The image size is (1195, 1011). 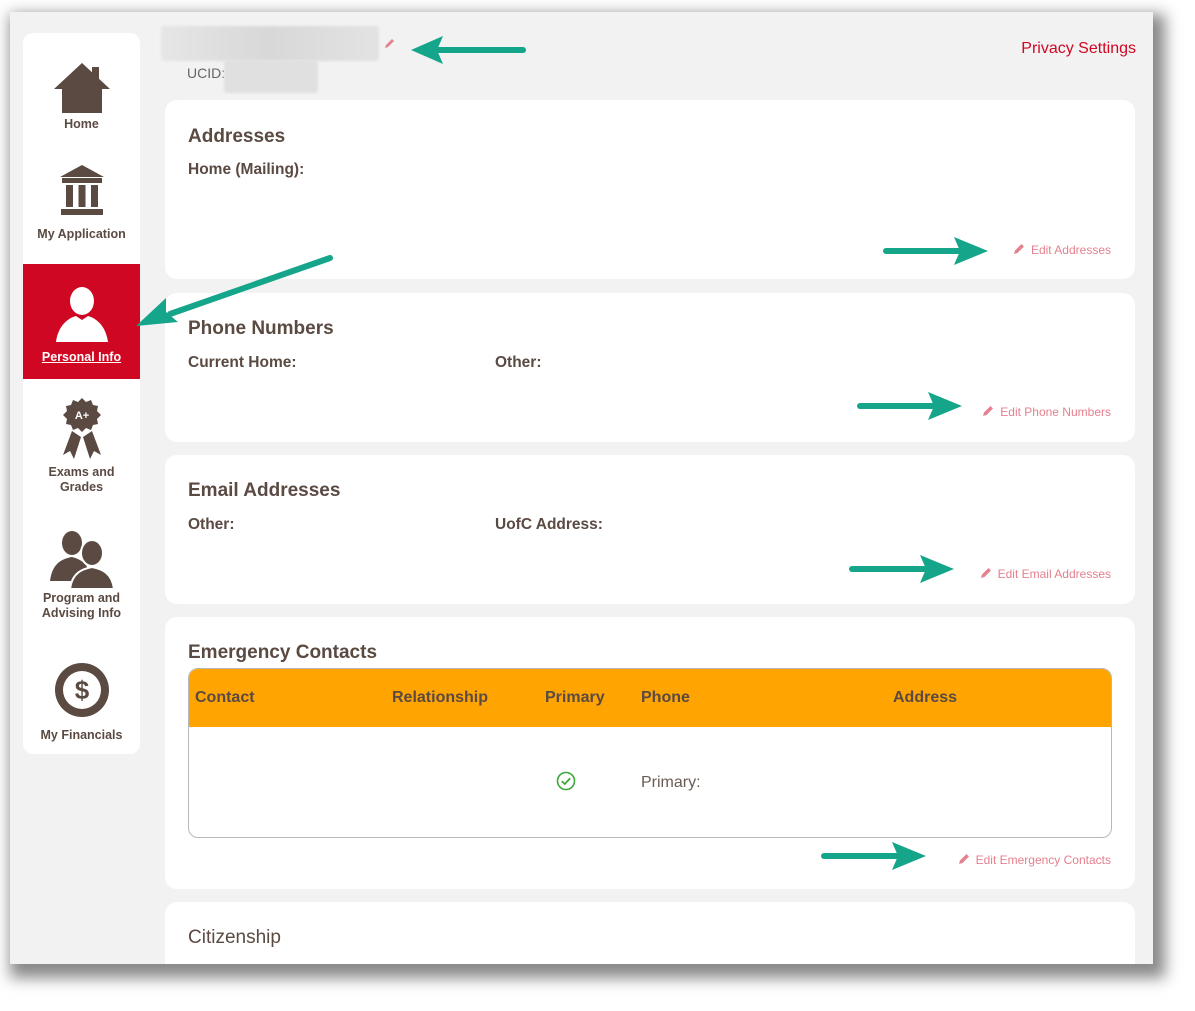 I want to click on sidebar-item-personal-info: Personal Info, so click(x=81, y=321).